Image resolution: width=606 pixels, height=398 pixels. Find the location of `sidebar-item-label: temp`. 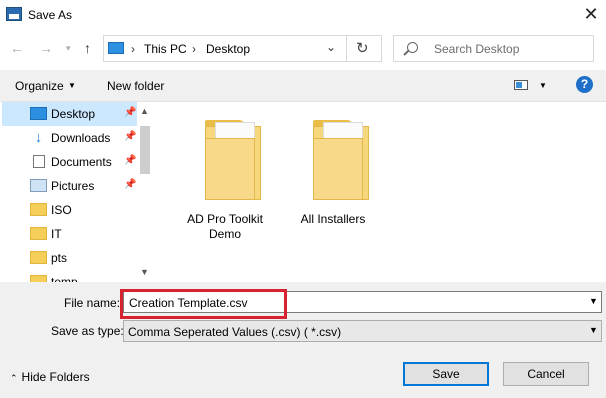

sidebar-item-label: temp is located at coordinates (64, 278).